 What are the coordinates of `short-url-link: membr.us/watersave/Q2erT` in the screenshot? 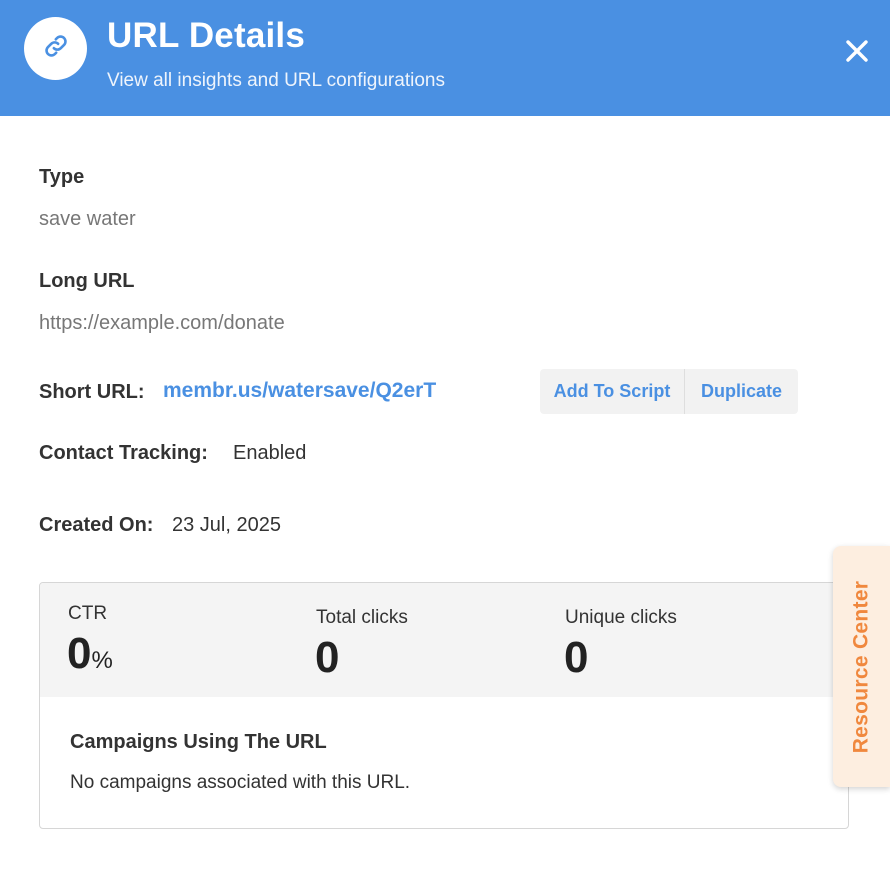 It's located at (299, 391).